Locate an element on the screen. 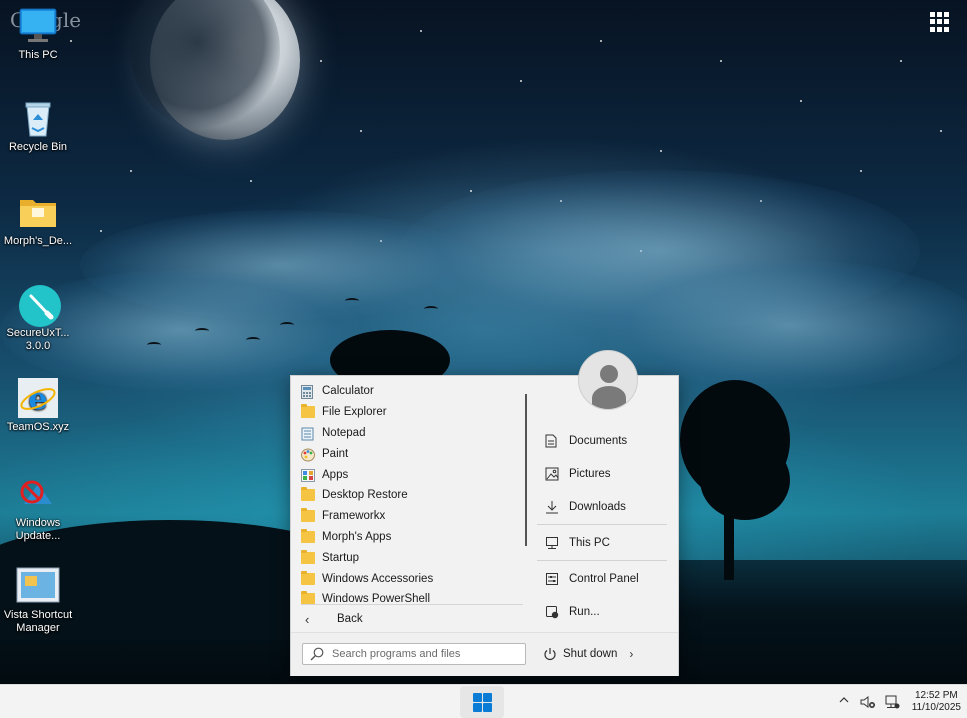 The height and width of the screenshot is (718, 967). windows-update-disabled-icon is located at coordinates (38, 494).